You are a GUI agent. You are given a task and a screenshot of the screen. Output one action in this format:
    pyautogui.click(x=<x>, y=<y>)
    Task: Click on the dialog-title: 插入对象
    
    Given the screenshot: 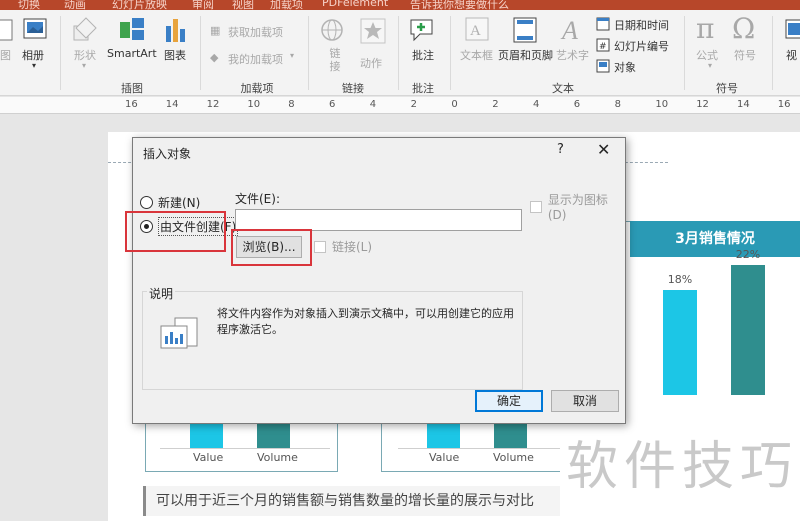 What is the action you would take?
    pyautogui.click(x=167, y=154)
    